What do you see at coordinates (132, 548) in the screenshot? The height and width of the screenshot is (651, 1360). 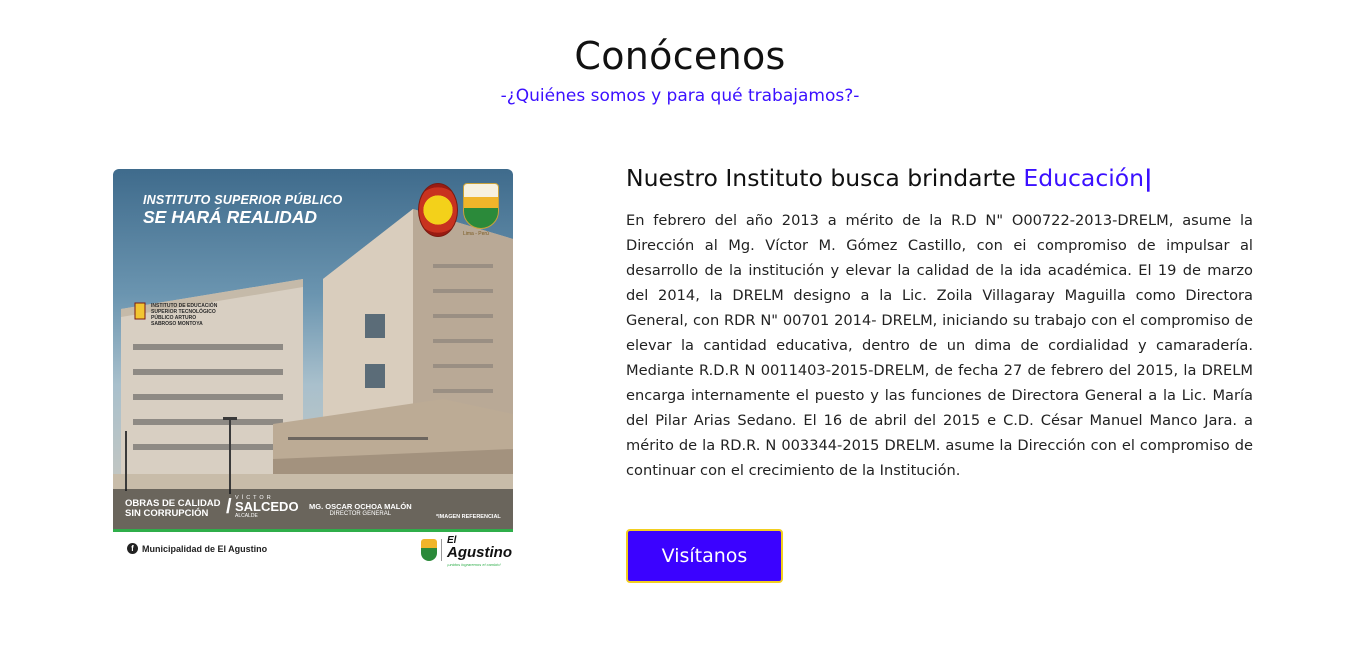 I see `facebook-icon: f` at bounding box center [132, 548].